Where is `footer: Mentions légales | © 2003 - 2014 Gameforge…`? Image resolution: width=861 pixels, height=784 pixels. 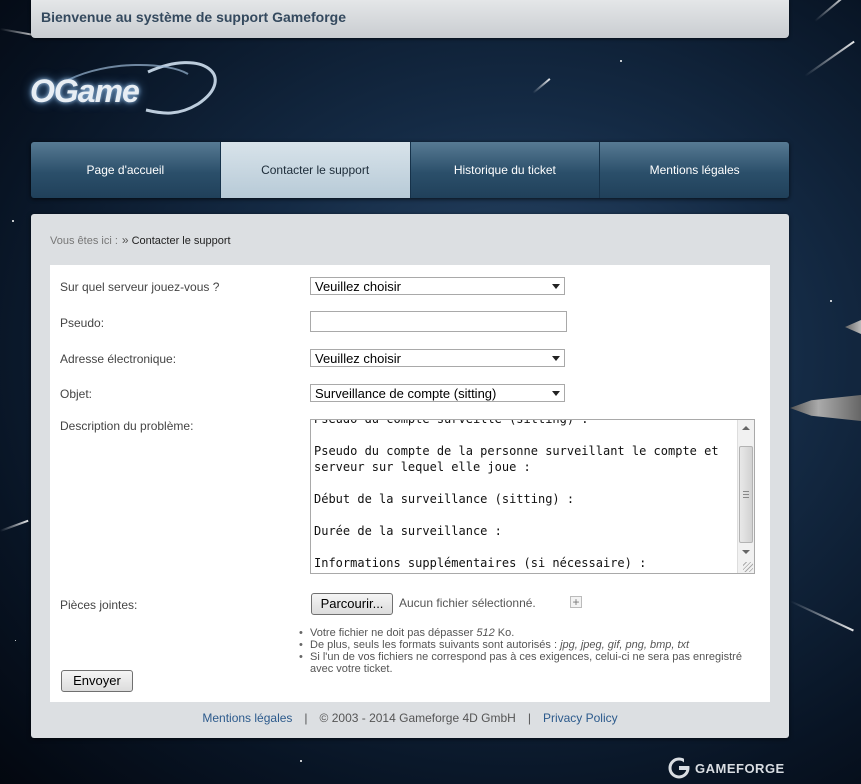
footer: Mentions légales | © 2003 - 2014 Gameforge… is located at coordinates (410, 718).